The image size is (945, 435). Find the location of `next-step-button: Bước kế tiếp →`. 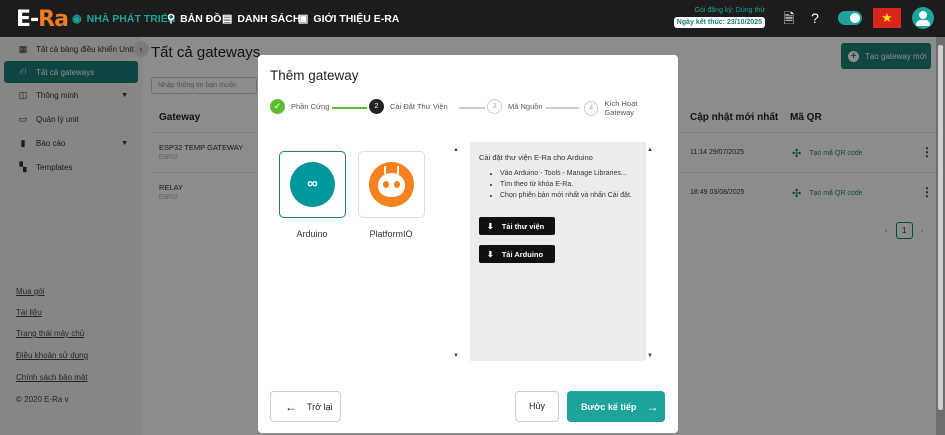

next-step-button: Bước kế tiếp → is located at coordinates (616, 406).